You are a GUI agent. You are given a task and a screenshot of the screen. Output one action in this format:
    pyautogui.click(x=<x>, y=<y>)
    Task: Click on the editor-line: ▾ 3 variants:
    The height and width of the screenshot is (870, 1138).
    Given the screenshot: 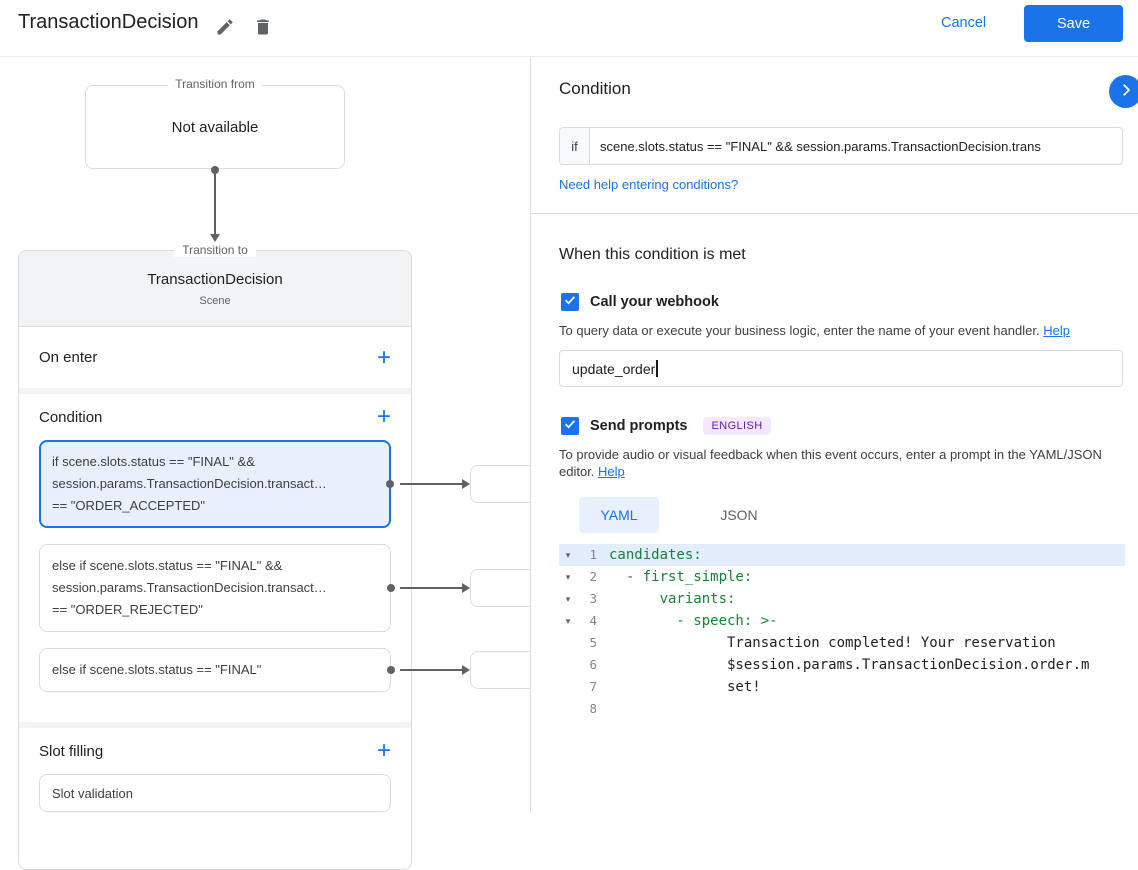 What is the action you would take?
    pyautogui.click(x=842, y=599)
    